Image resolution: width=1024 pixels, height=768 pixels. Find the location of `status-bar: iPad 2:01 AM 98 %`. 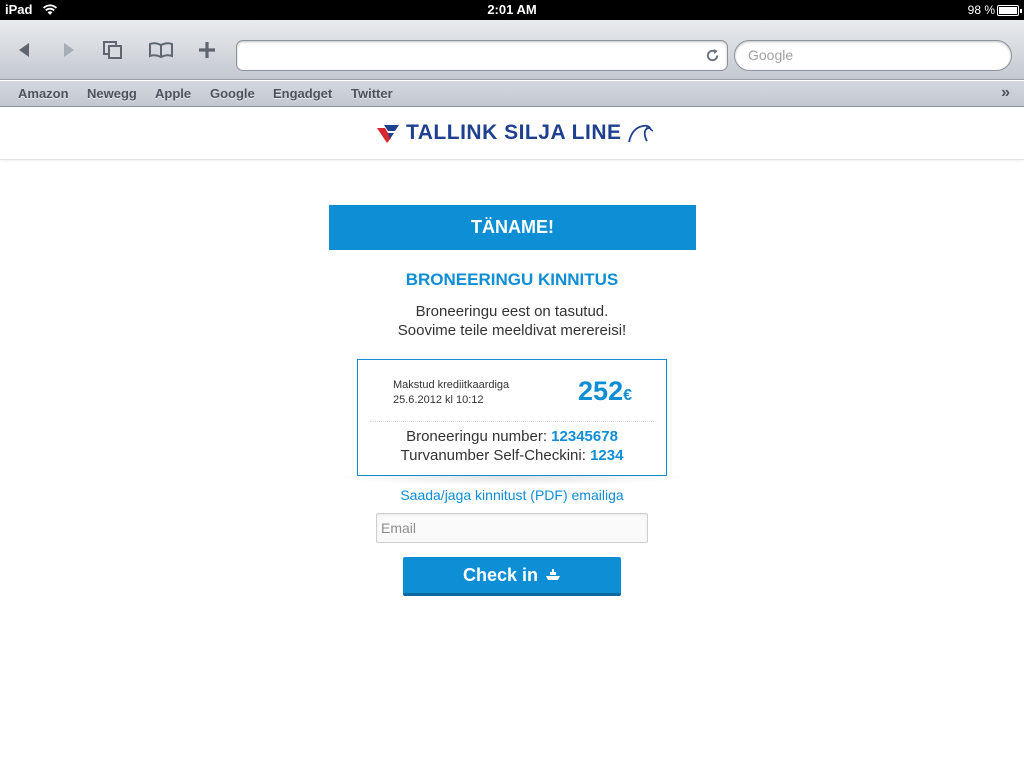

status-bar: iPad 2:01 AM 98 % is located at coordinates (512, 10).